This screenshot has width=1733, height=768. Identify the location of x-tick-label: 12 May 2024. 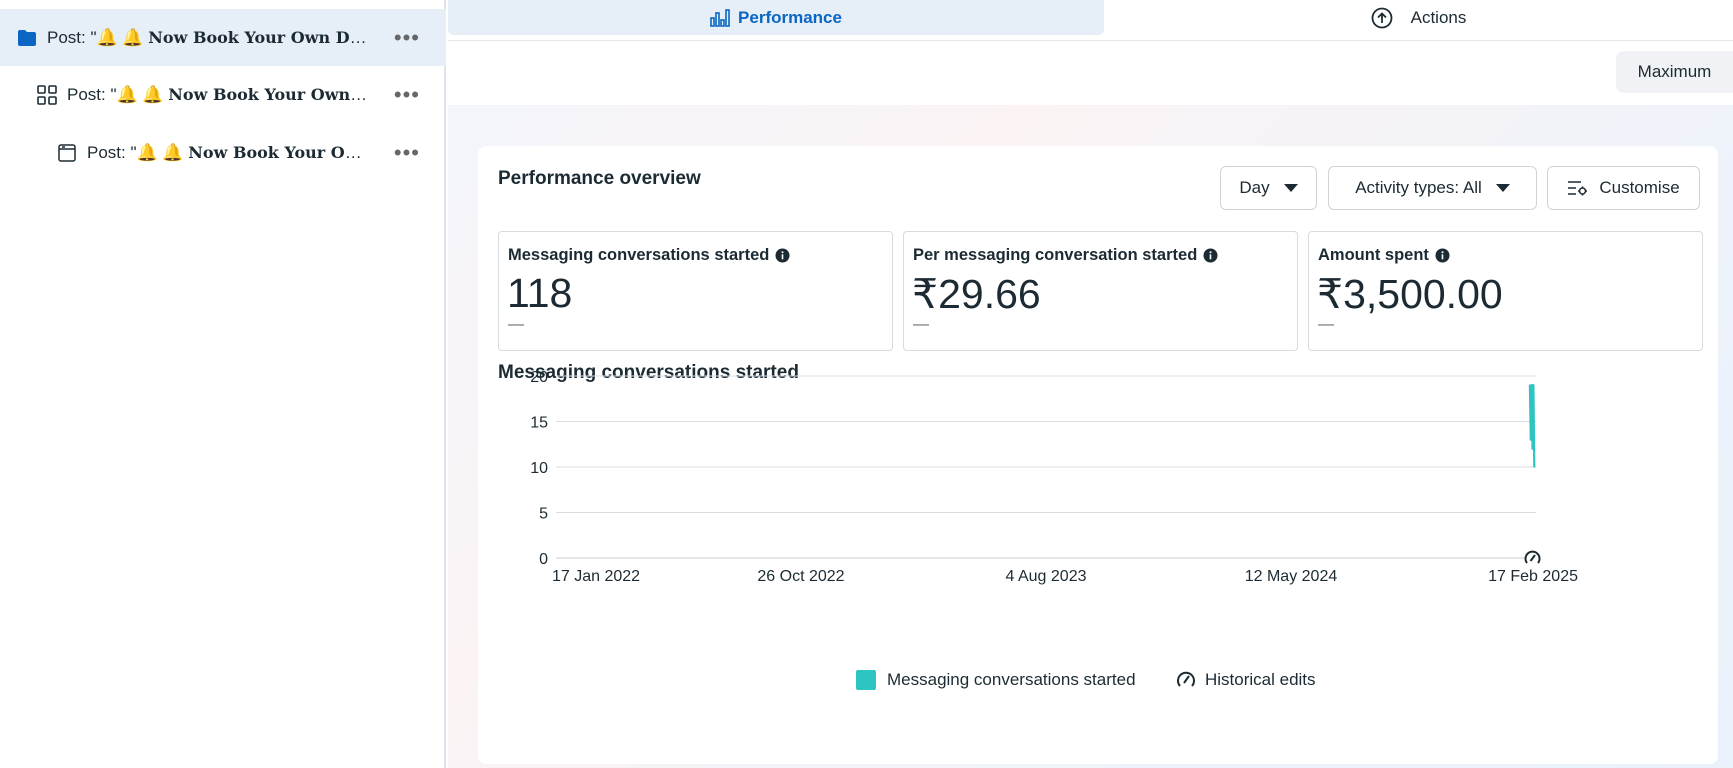
(1291, 576).